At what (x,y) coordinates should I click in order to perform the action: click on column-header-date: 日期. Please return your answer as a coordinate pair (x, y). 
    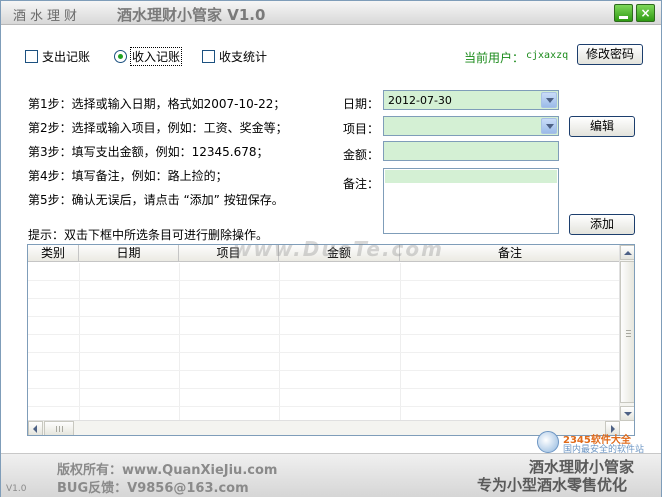
    Looking at the image, I should click on (129, 253).